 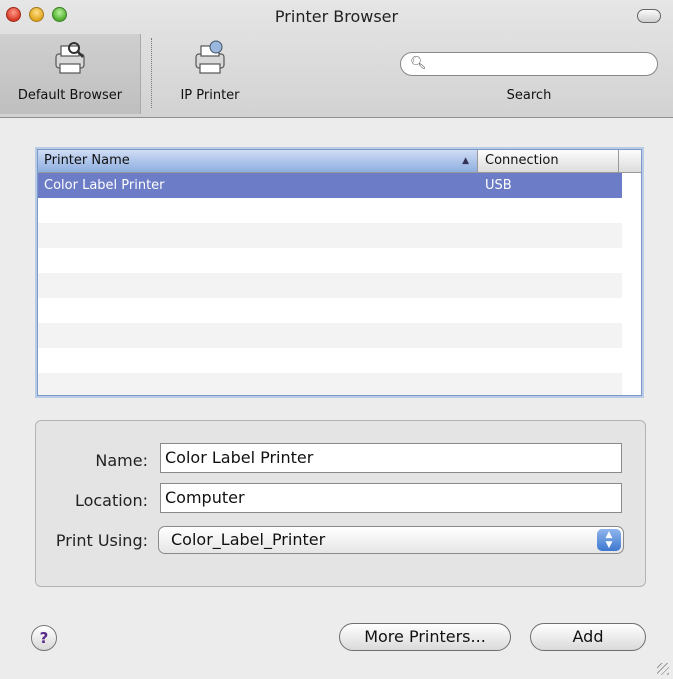 What do you see at coordinates (538, 65) in the screenshot?
I see `search-input` at bounding box center [538, 65].